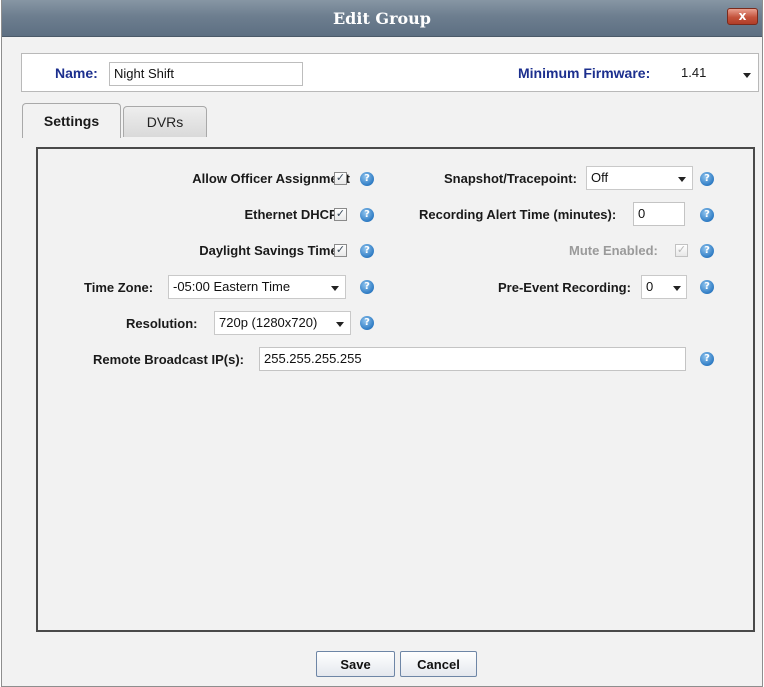  Describe the element at coordinates (268, 322) in the screenshot. I see `resolution-value: 720p (1280x720)` at that location.